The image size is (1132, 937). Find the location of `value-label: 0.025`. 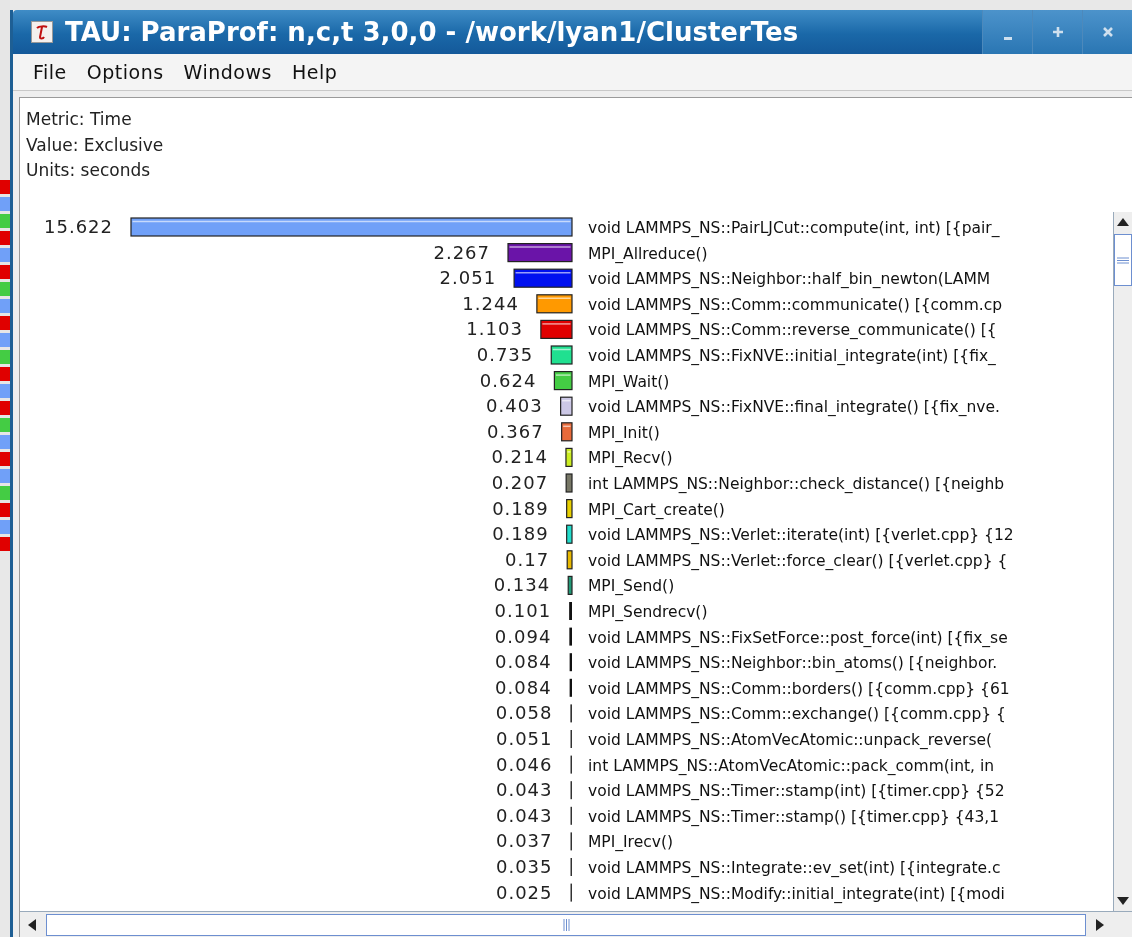

value-label: 0.025 is located at coordinates (524, 892).